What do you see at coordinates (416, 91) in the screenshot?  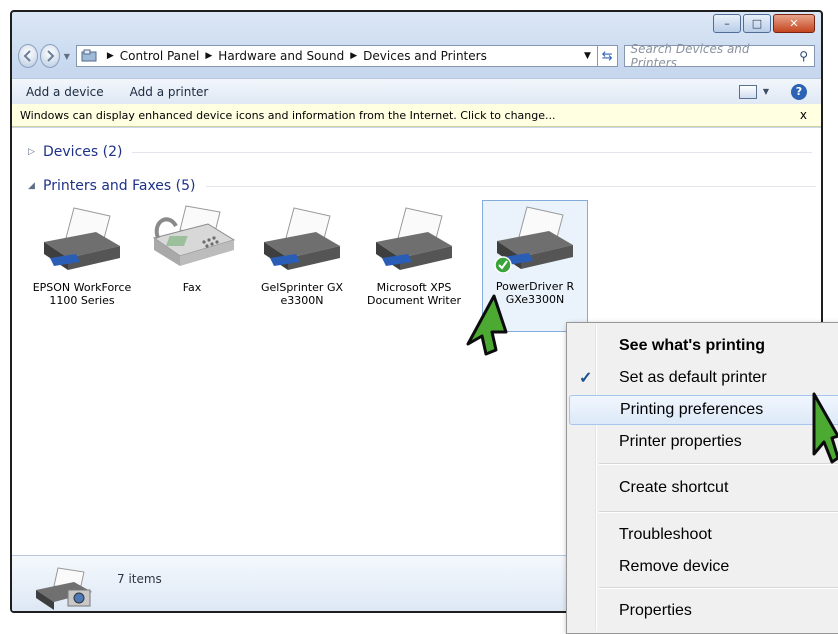 I see `command-bar: Add a device Add a printer ▼ ?` at bounding box center [416, 91].